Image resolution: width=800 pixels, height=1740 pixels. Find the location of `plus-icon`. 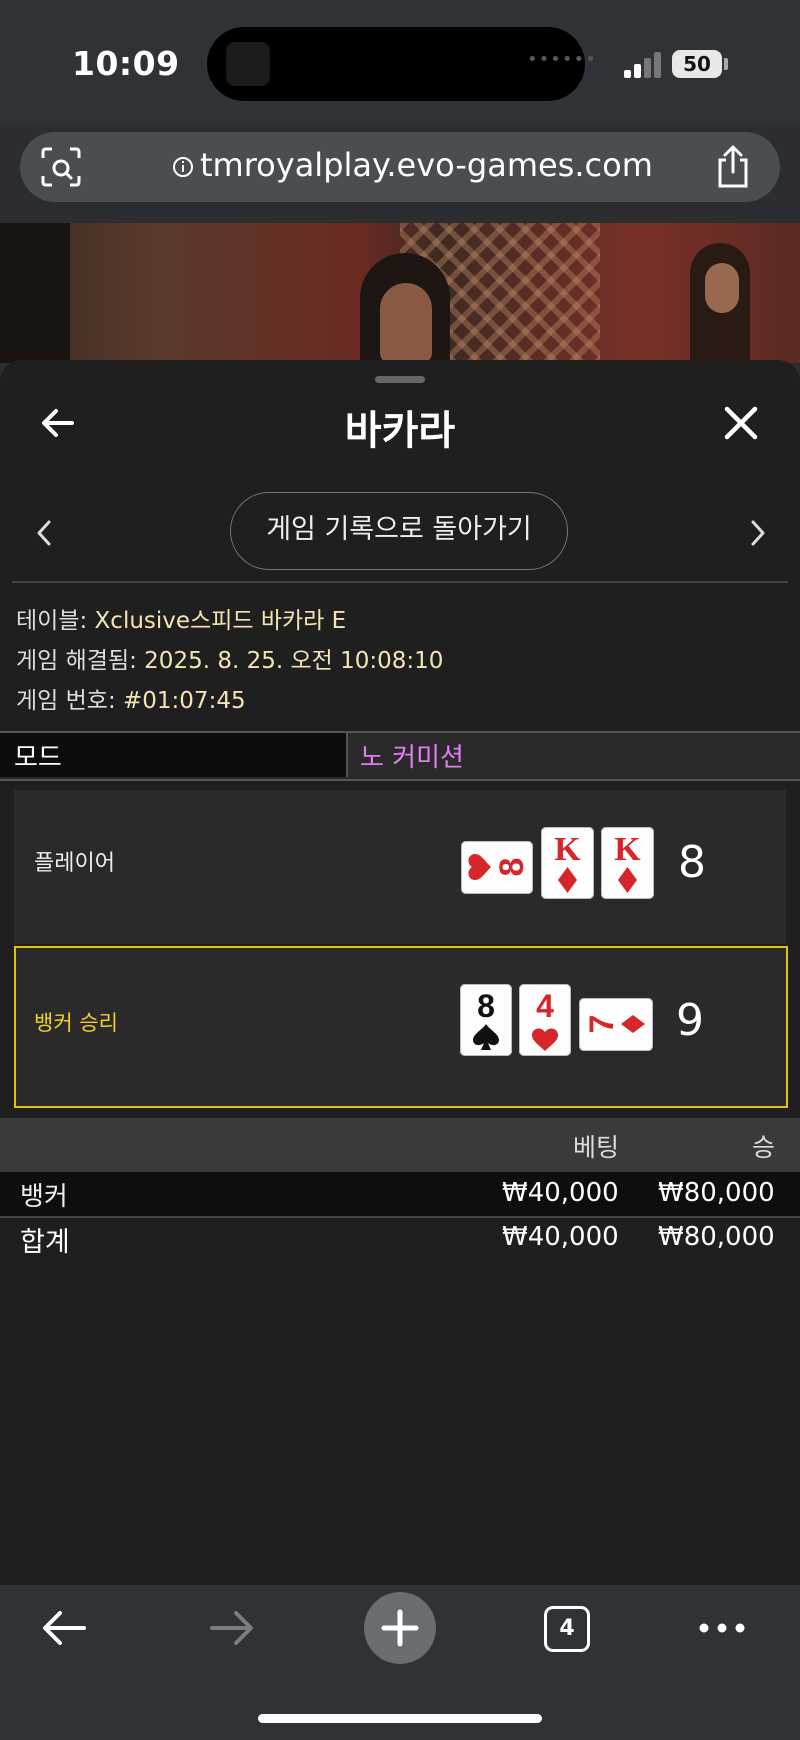

plus-icon is located at coordinates (400, 1628).